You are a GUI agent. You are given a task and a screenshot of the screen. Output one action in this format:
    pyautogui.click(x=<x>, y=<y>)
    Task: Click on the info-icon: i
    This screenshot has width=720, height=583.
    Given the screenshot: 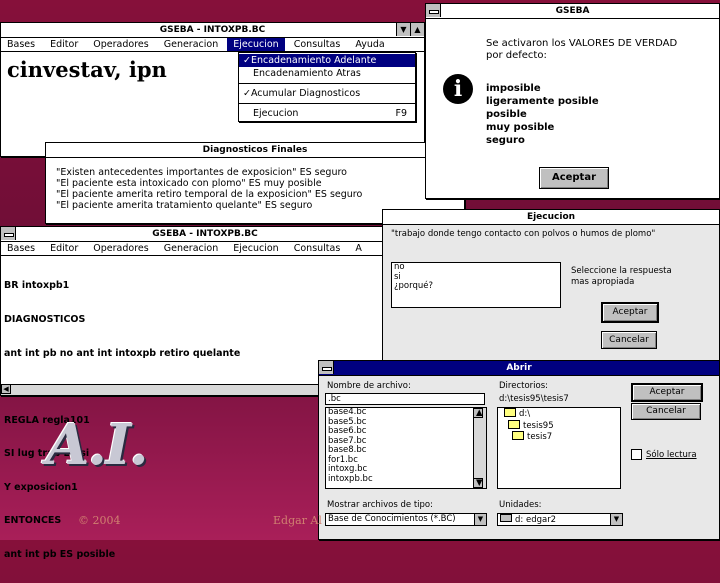 What is the action you would take?
    pyautogui.click(x=458, y=89)
    